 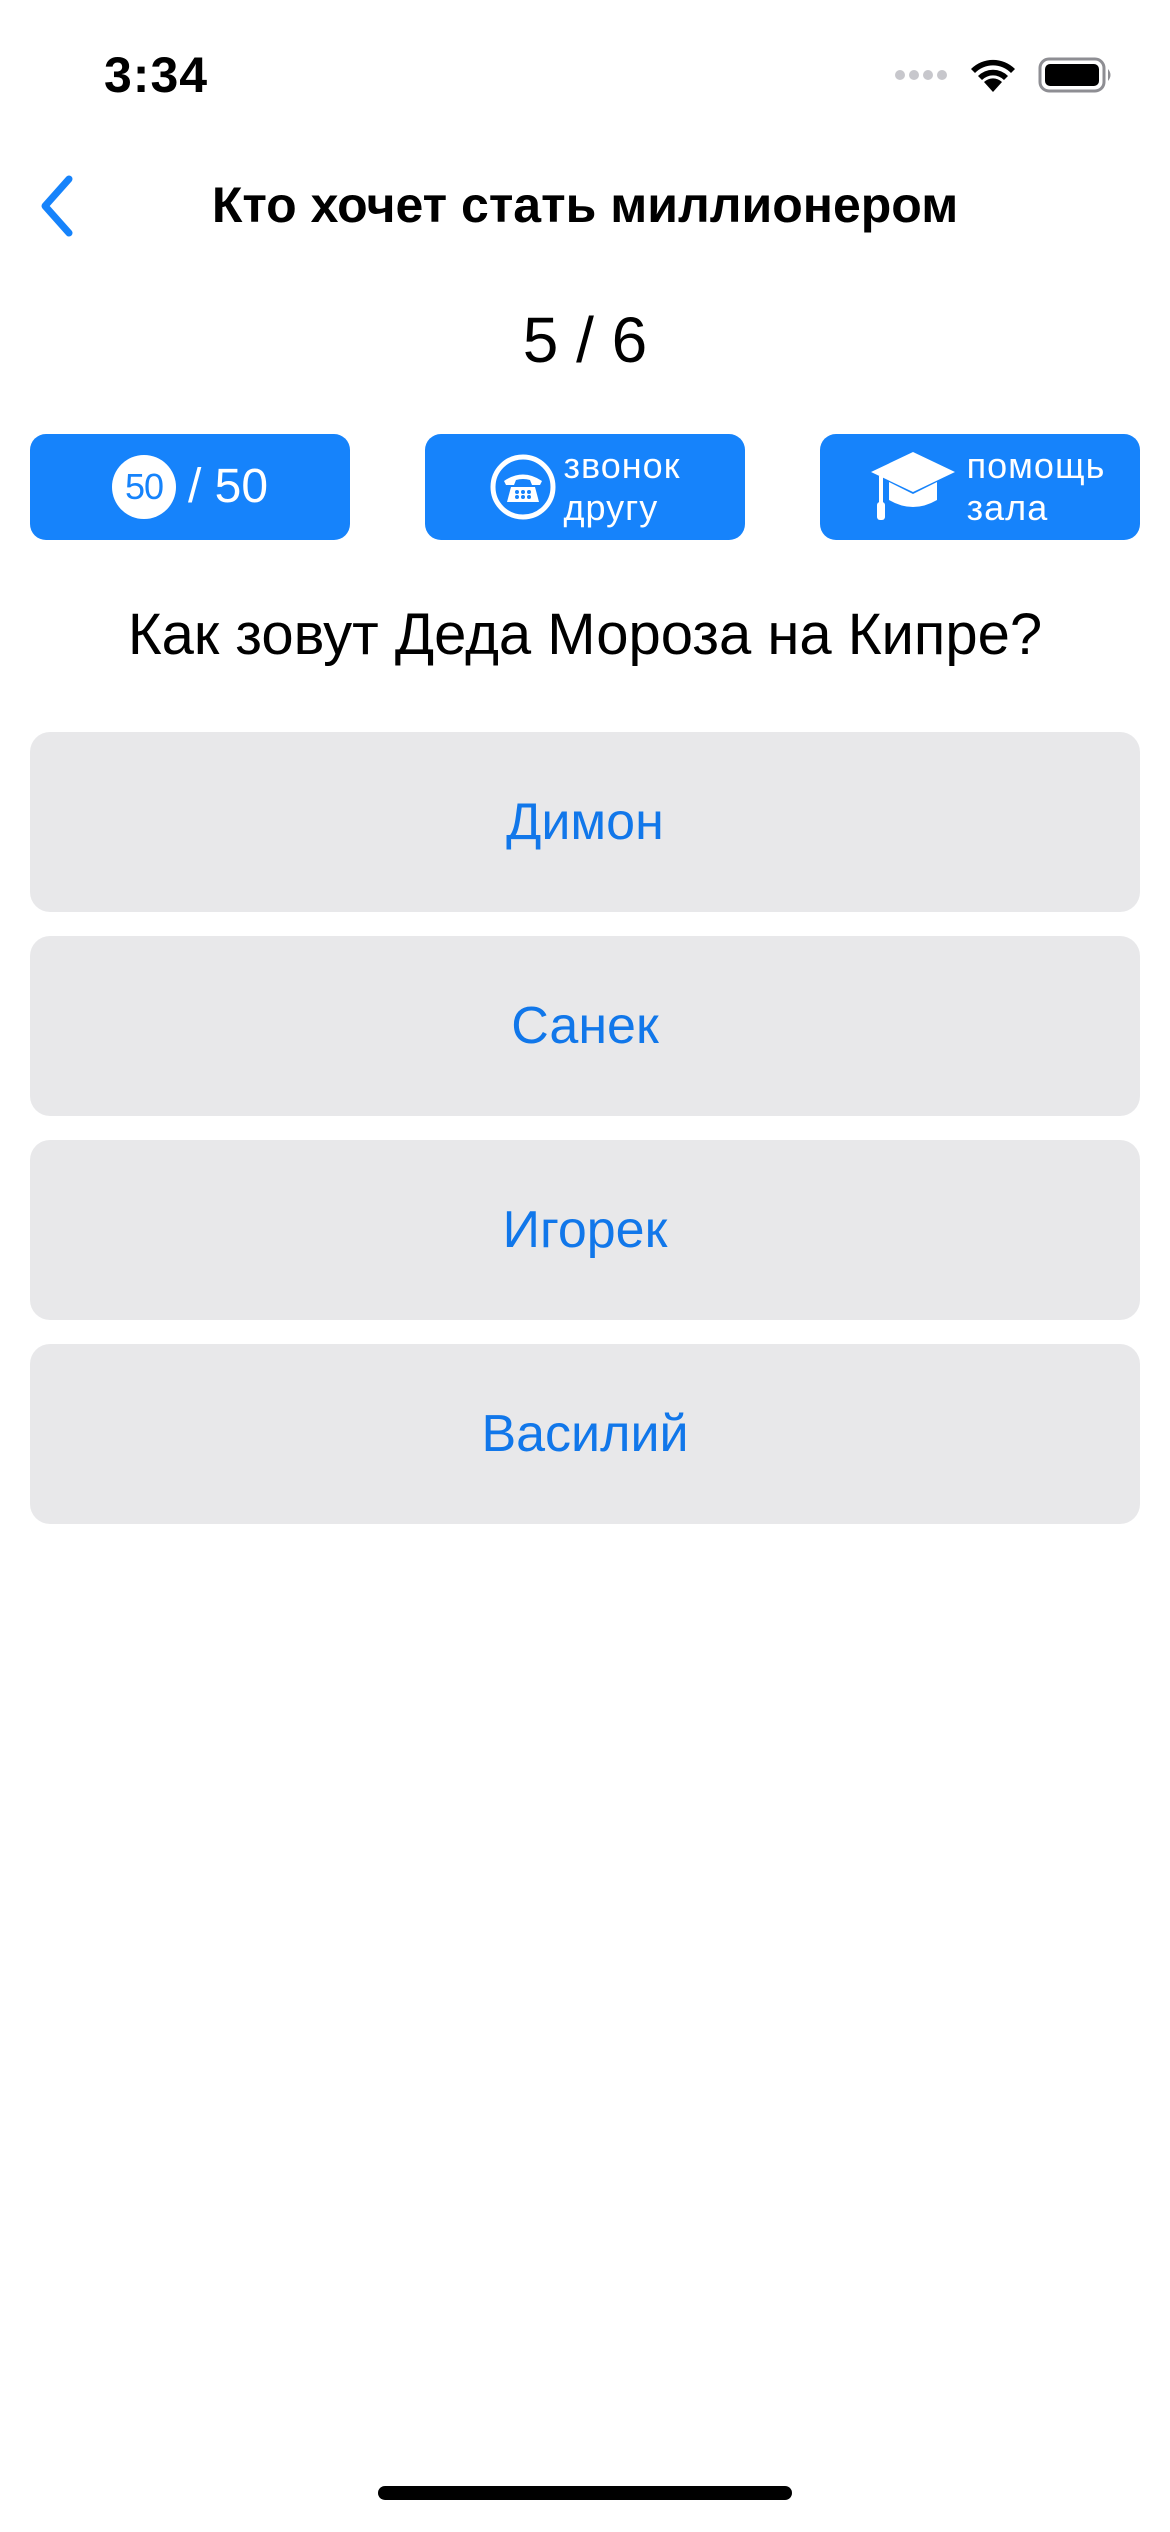 I want to click on status-icons, so click(x=1004, y=75).